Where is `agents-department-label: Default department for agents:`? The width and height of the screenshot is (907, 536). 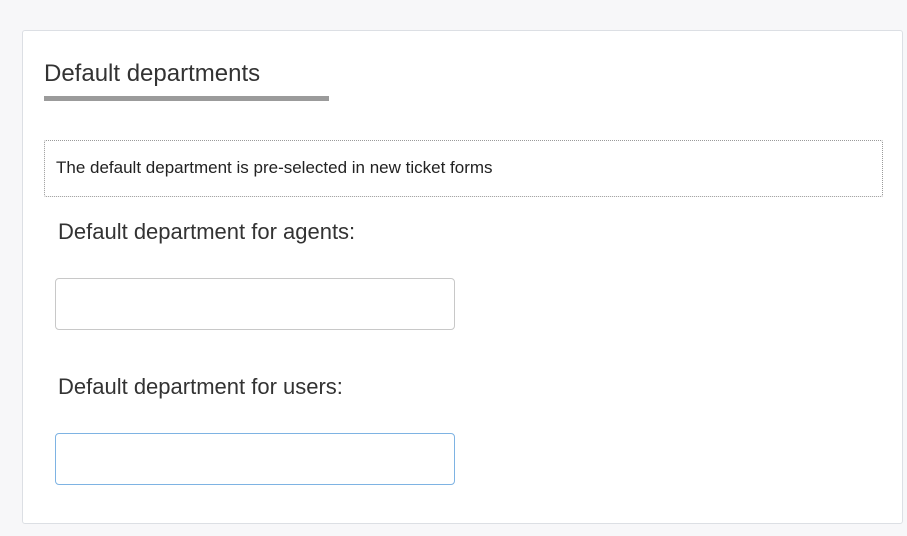 agents-department-label: Default department for agents: is located at coordinates (207, 231).